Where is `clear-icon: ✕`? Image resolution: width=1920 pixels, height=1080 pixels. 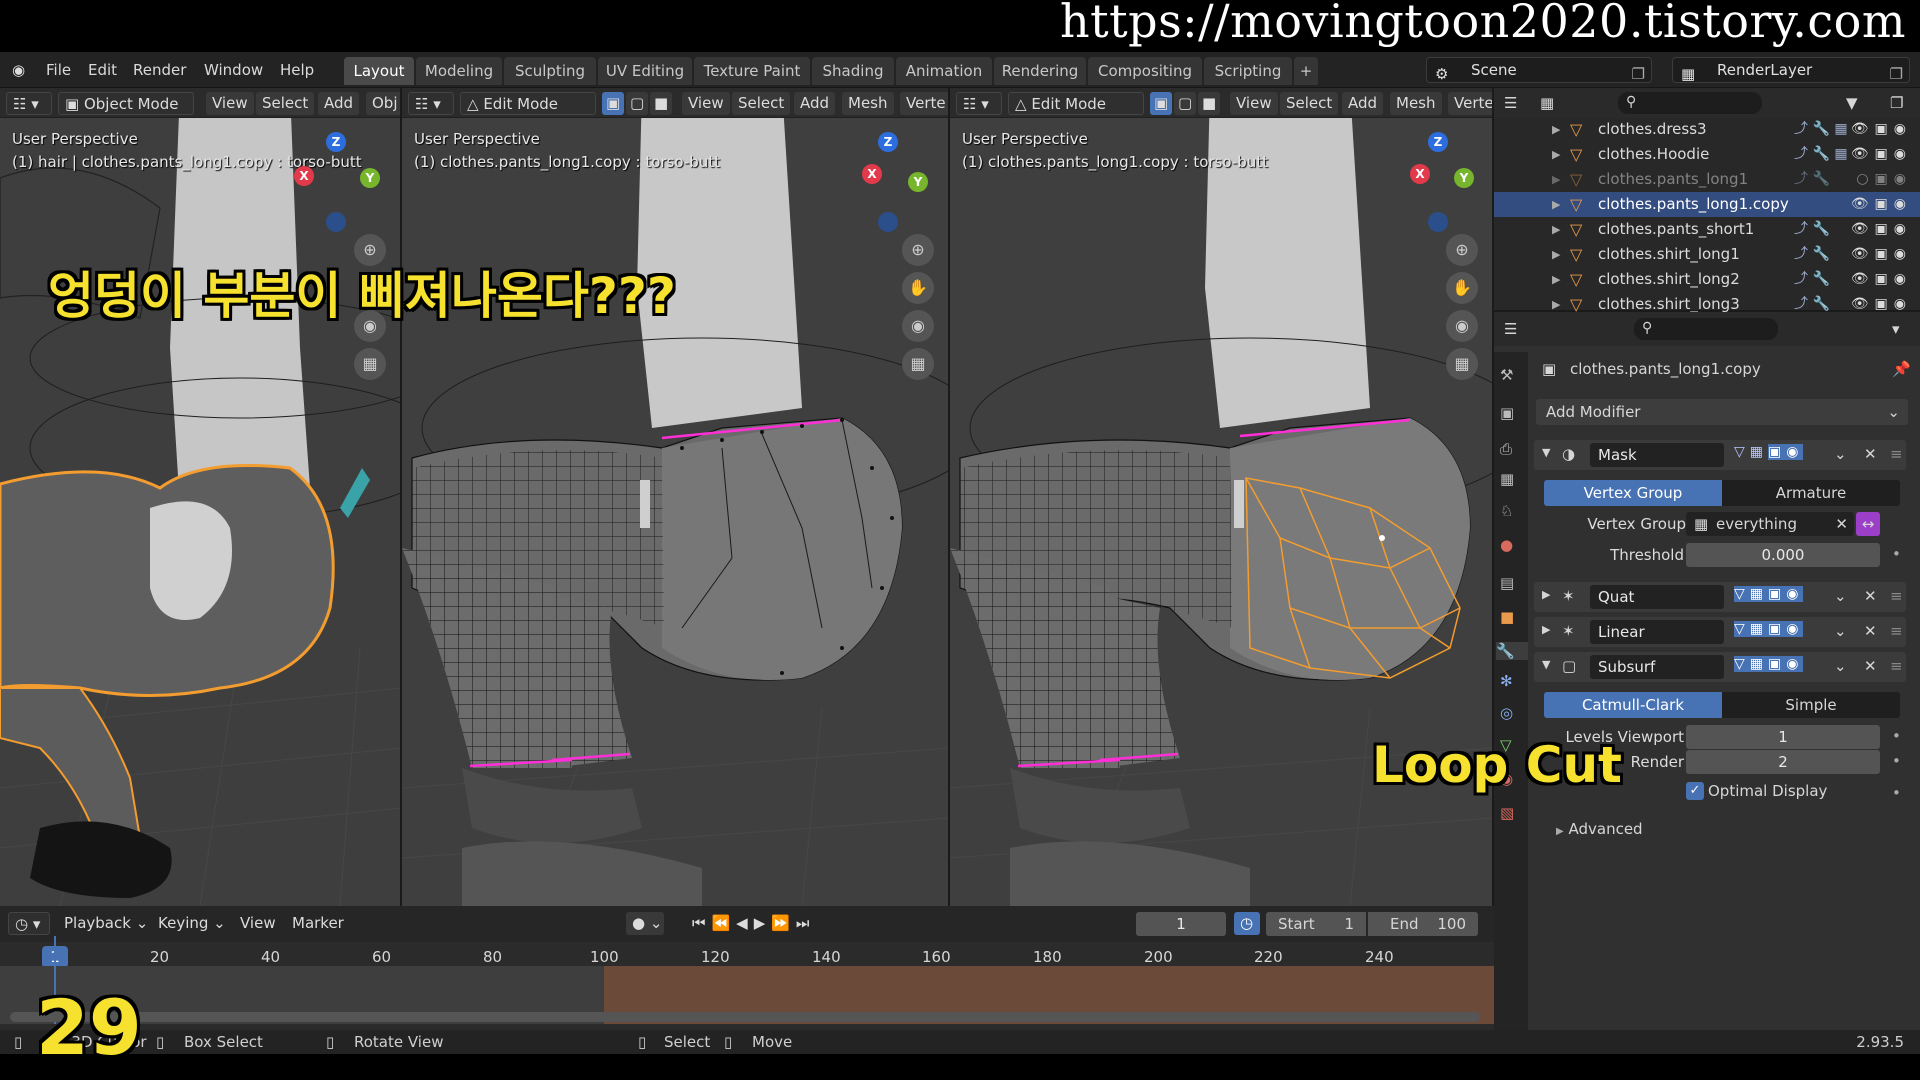 clear-icon: ✕ is located at coordinates (1841, 524).